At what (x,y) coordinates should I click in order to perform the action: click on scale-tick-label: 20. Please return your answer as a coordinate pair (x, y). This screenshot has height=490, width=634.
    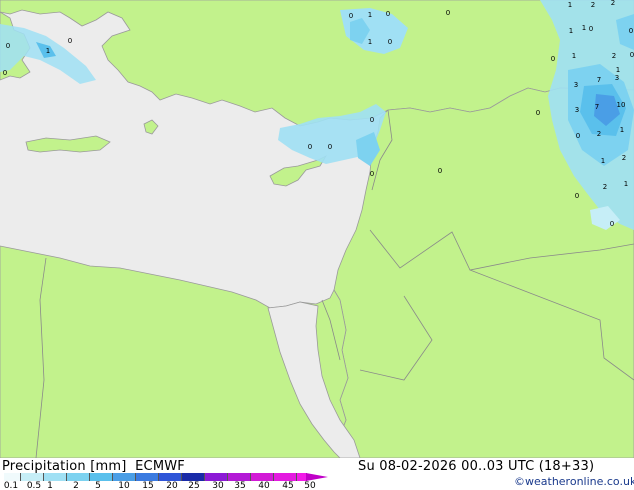
    Looking at the image, I should click on (172, 485).